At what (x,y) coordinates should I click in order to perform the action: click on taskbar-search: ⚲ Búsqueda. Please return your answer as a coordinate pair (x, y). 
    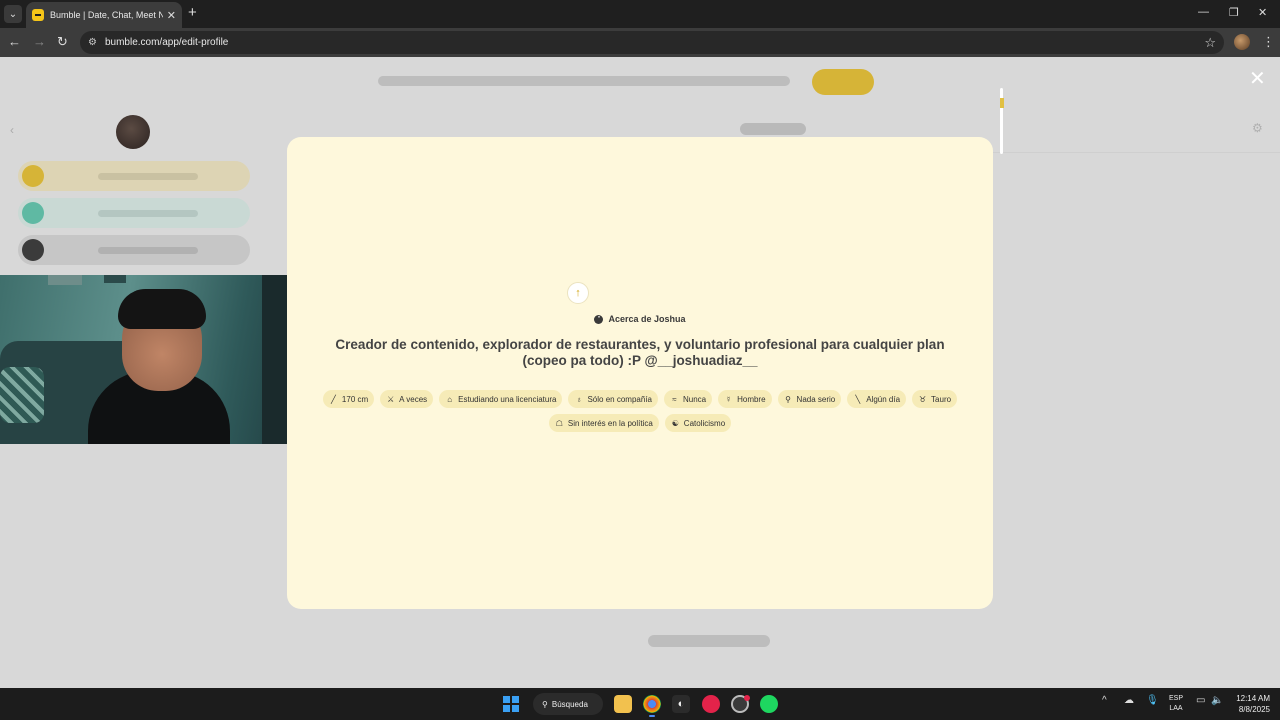
    Looking at the image, I should click on (568, 704).